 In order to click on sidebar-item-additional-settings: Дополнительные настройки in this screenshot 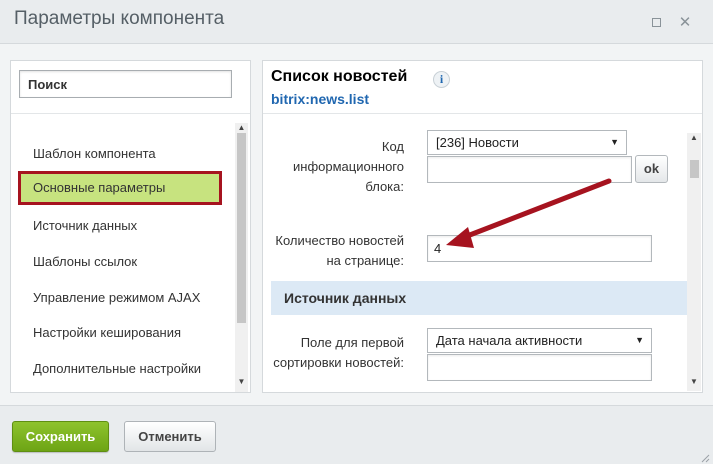, I will do `click(117, 368)`.